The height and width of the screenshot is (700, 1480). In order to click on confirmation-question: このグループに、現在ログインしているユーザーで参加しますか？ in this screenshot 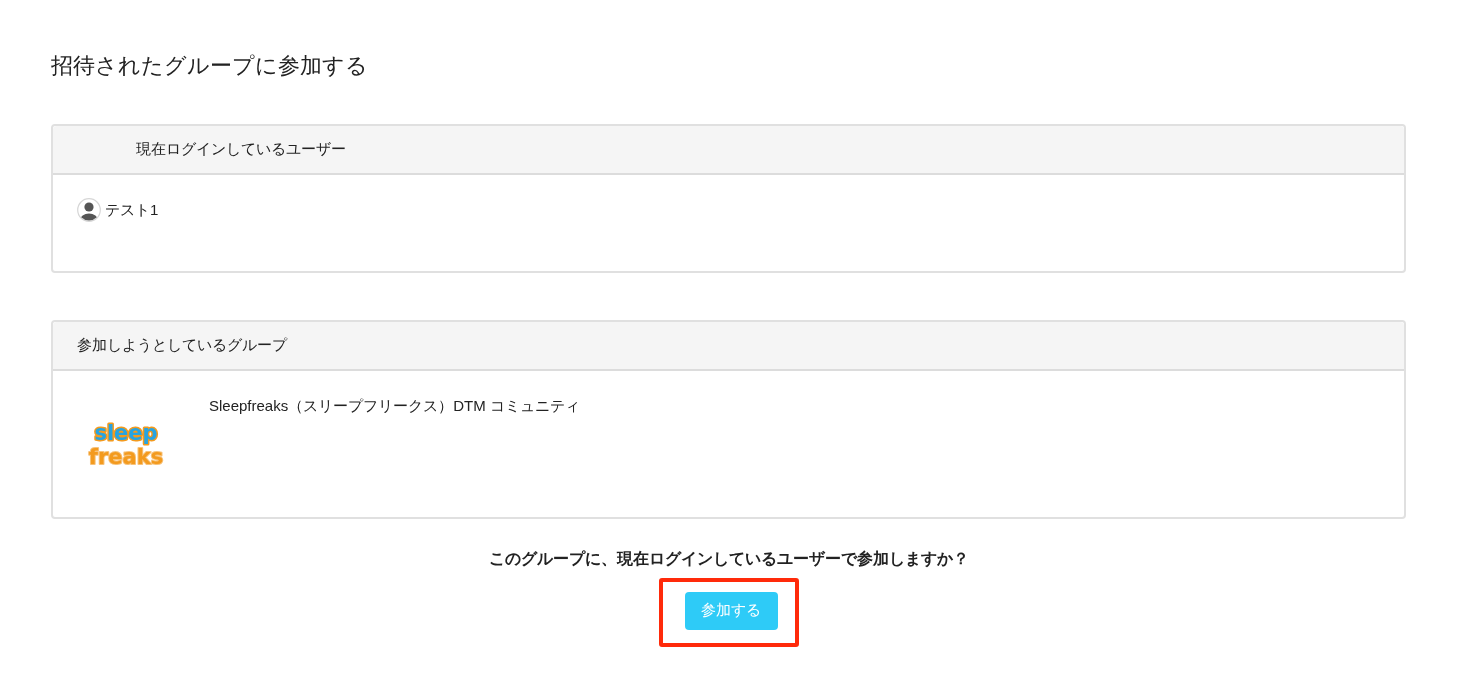, I will do `click(728, 558)`.